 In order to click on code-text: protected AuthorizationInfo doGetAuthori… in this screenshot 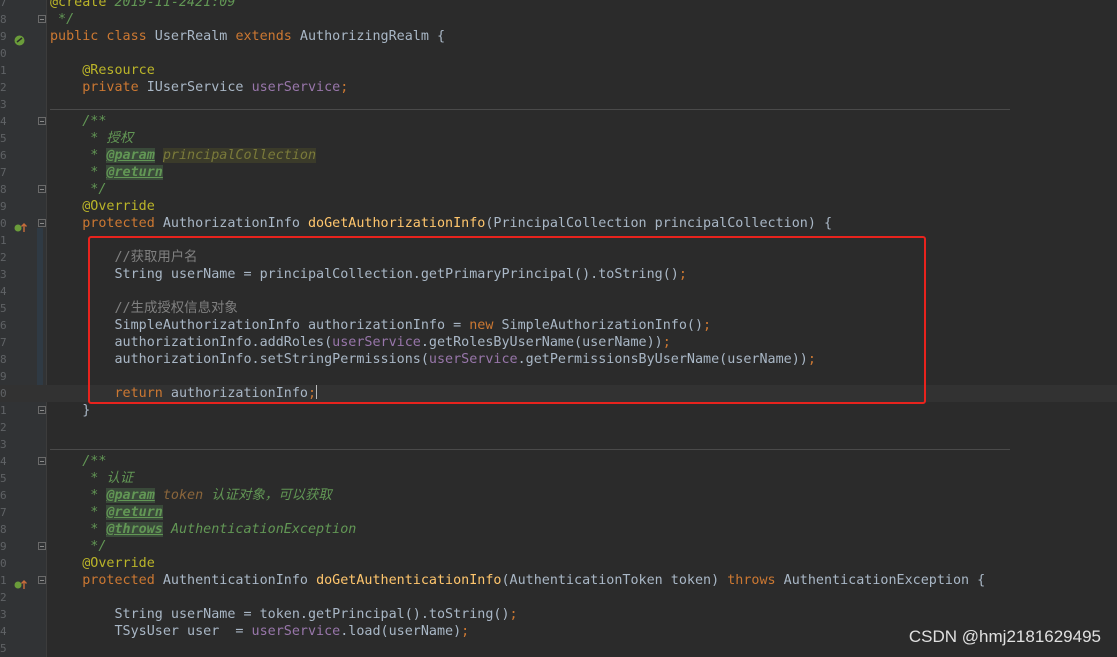, I will do `click(441, 223)`.